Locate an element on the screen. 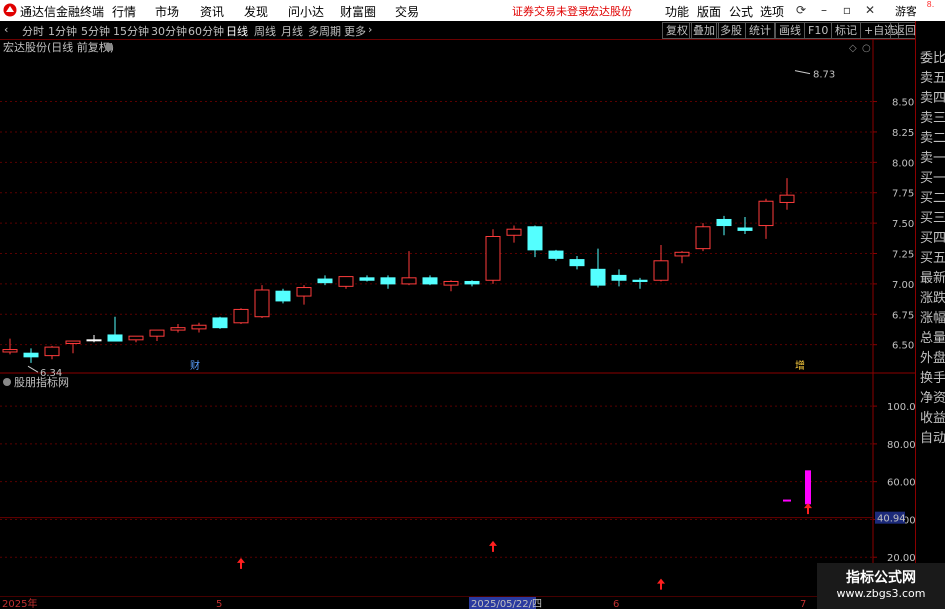 This screenshot has width=945, height=609. period-15min: 15分钟 is located at coordinates (131, 31).